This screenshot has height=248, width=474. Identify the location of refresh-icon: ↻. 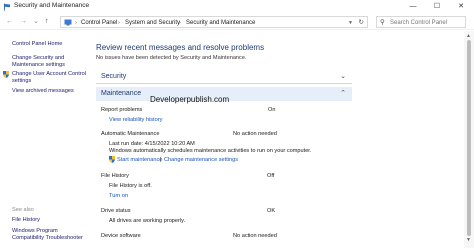
(361, 23).